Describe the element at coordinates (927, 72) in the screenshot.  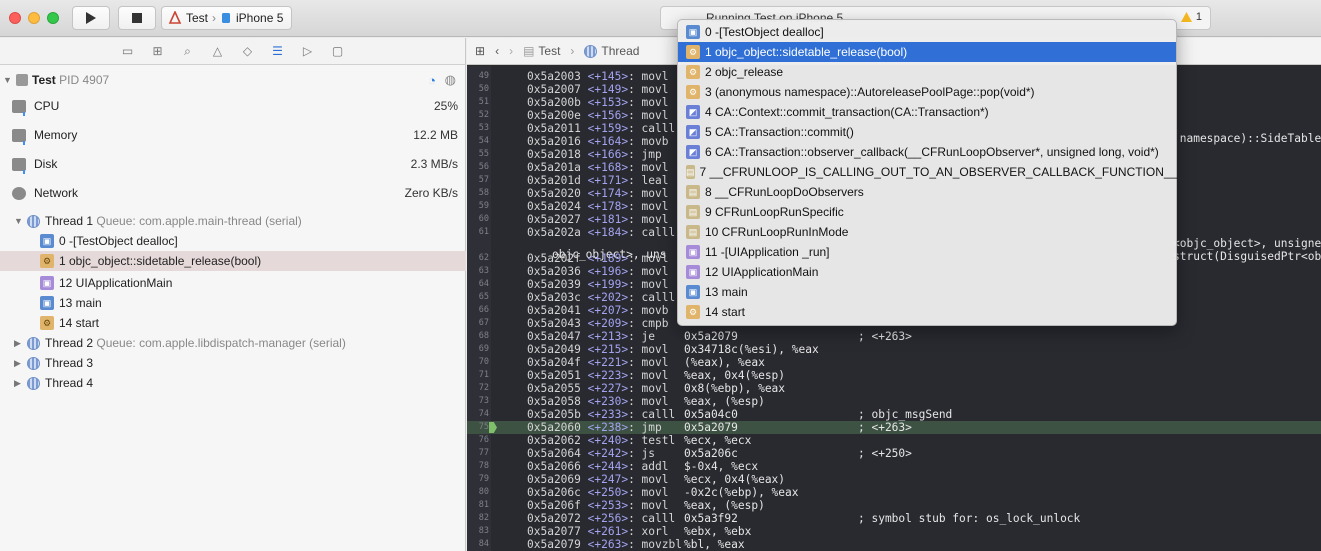
I see `stack-frame-menu-item: ⚙ 2 objc_release` at that location.